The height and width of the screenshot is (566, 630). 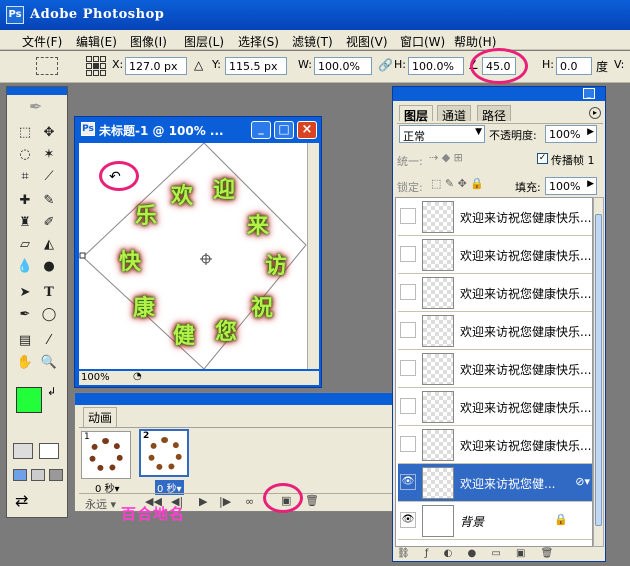 What do you see at coordinates (49, 363) in the screenshot?
I see `zoom-tool-icon: 🔍` at bounding box center [49, 363].